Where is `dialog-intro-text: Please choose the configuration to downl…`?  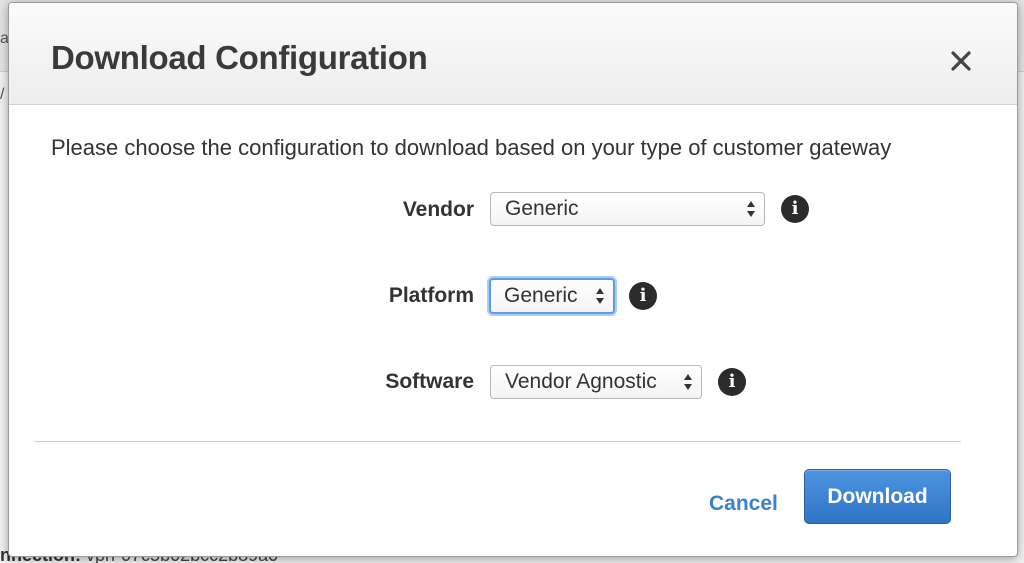 dialog-intro-text: Please choose the configuration to downl… is located at coordinates (471, 147).